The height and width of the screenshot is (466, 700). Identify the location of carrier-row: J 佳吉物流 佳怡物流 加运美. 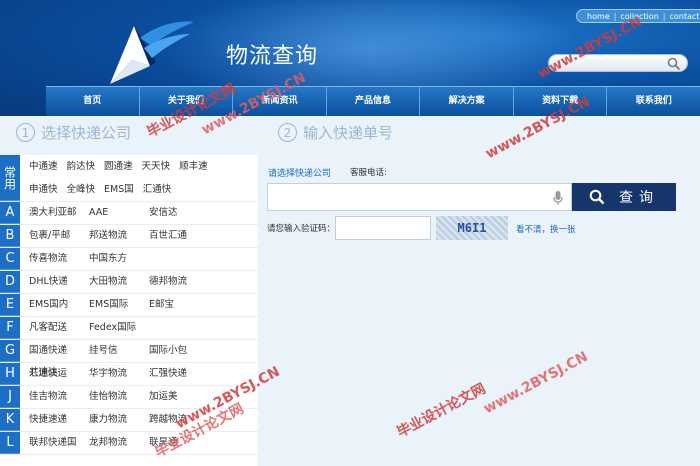
(129, 397).